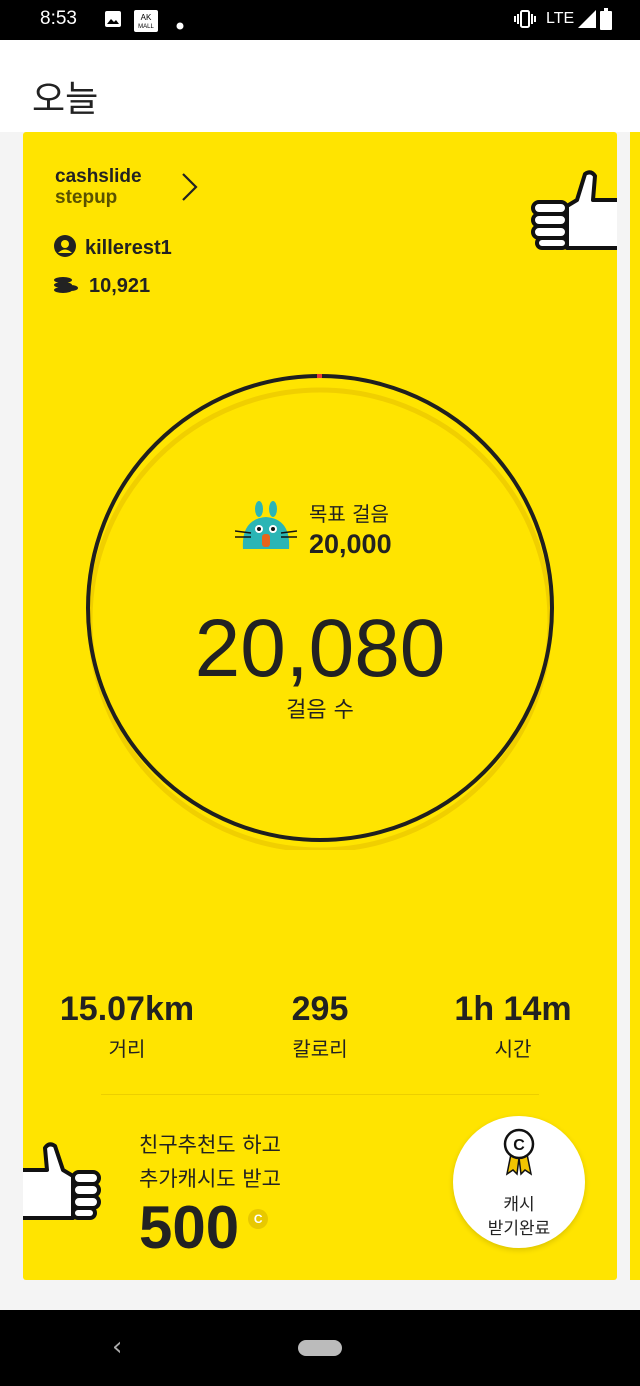 The image size is (640, 1386). I want to click on stat-time-value: 1h 14m, so click(513, 1009).